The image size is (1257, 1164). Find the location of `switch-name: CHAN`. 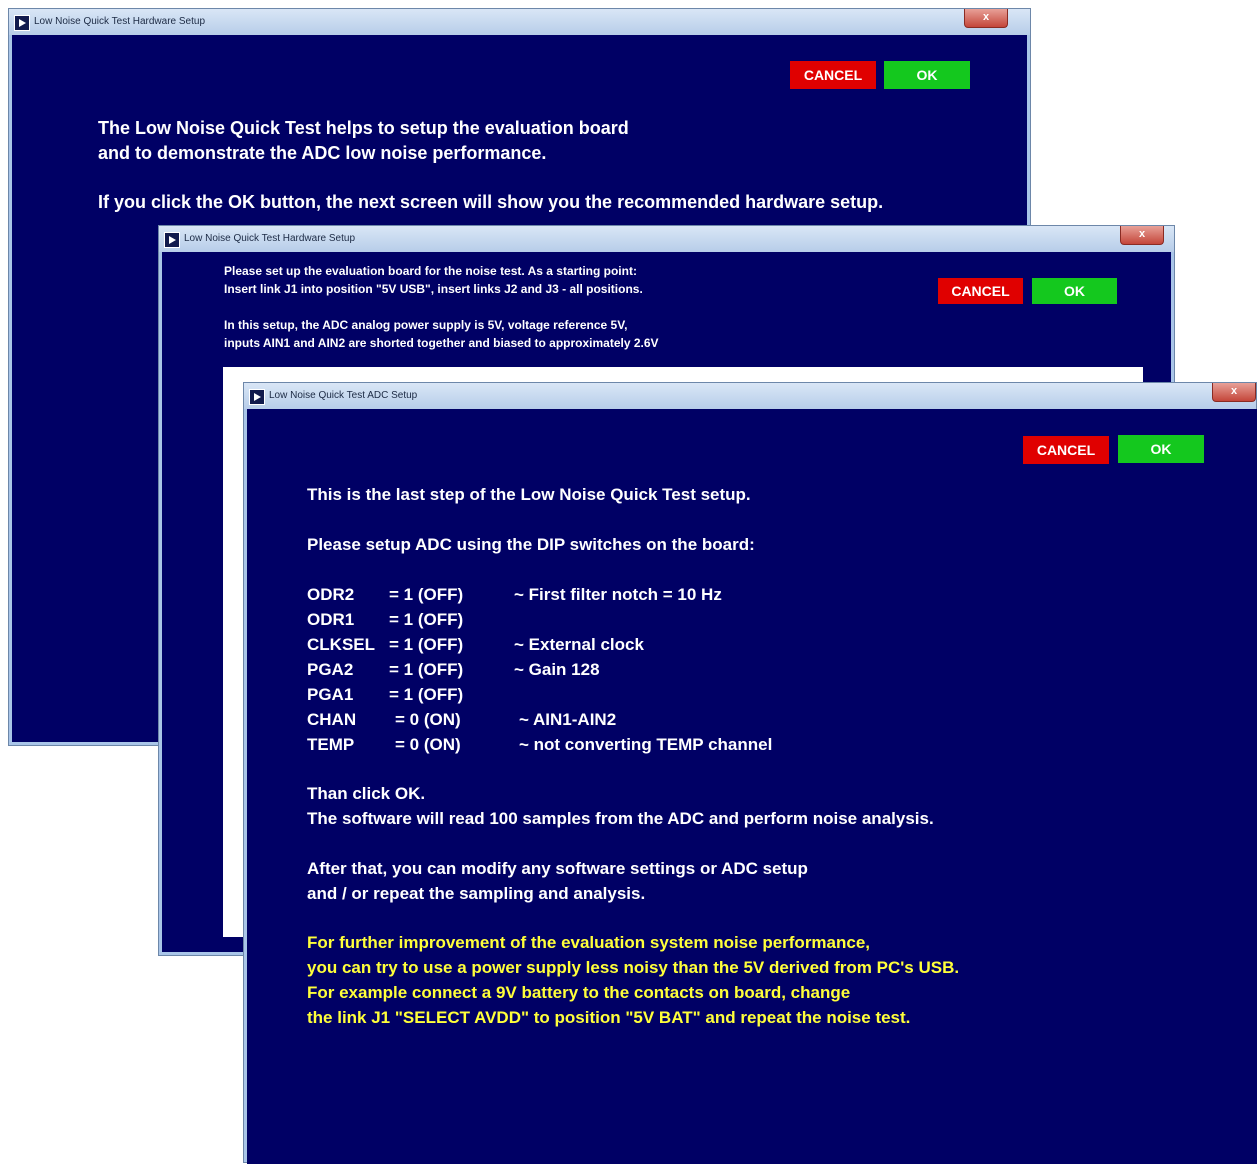

switch-name: CHAN is located at coordinates (332, 719).